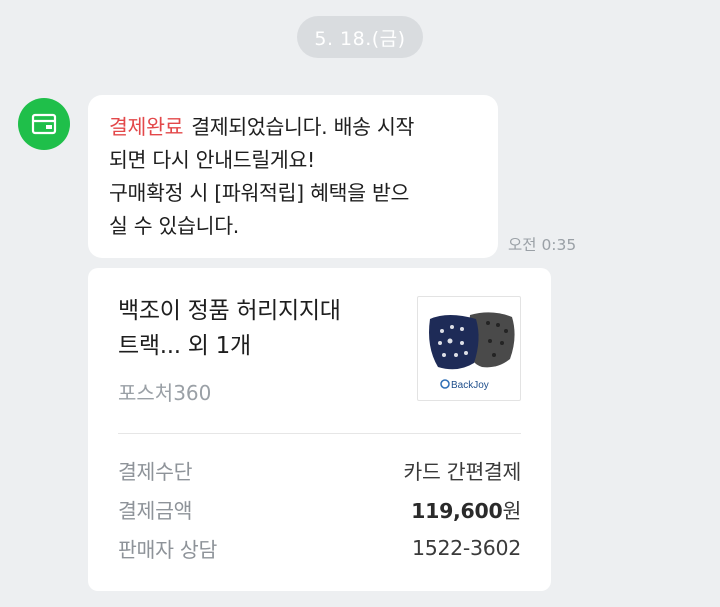 This screenshot has width=720, height=607. Describe the element at coordinates (165, 393) in the screenshot. I see `store-name: 포스처360` at that location.